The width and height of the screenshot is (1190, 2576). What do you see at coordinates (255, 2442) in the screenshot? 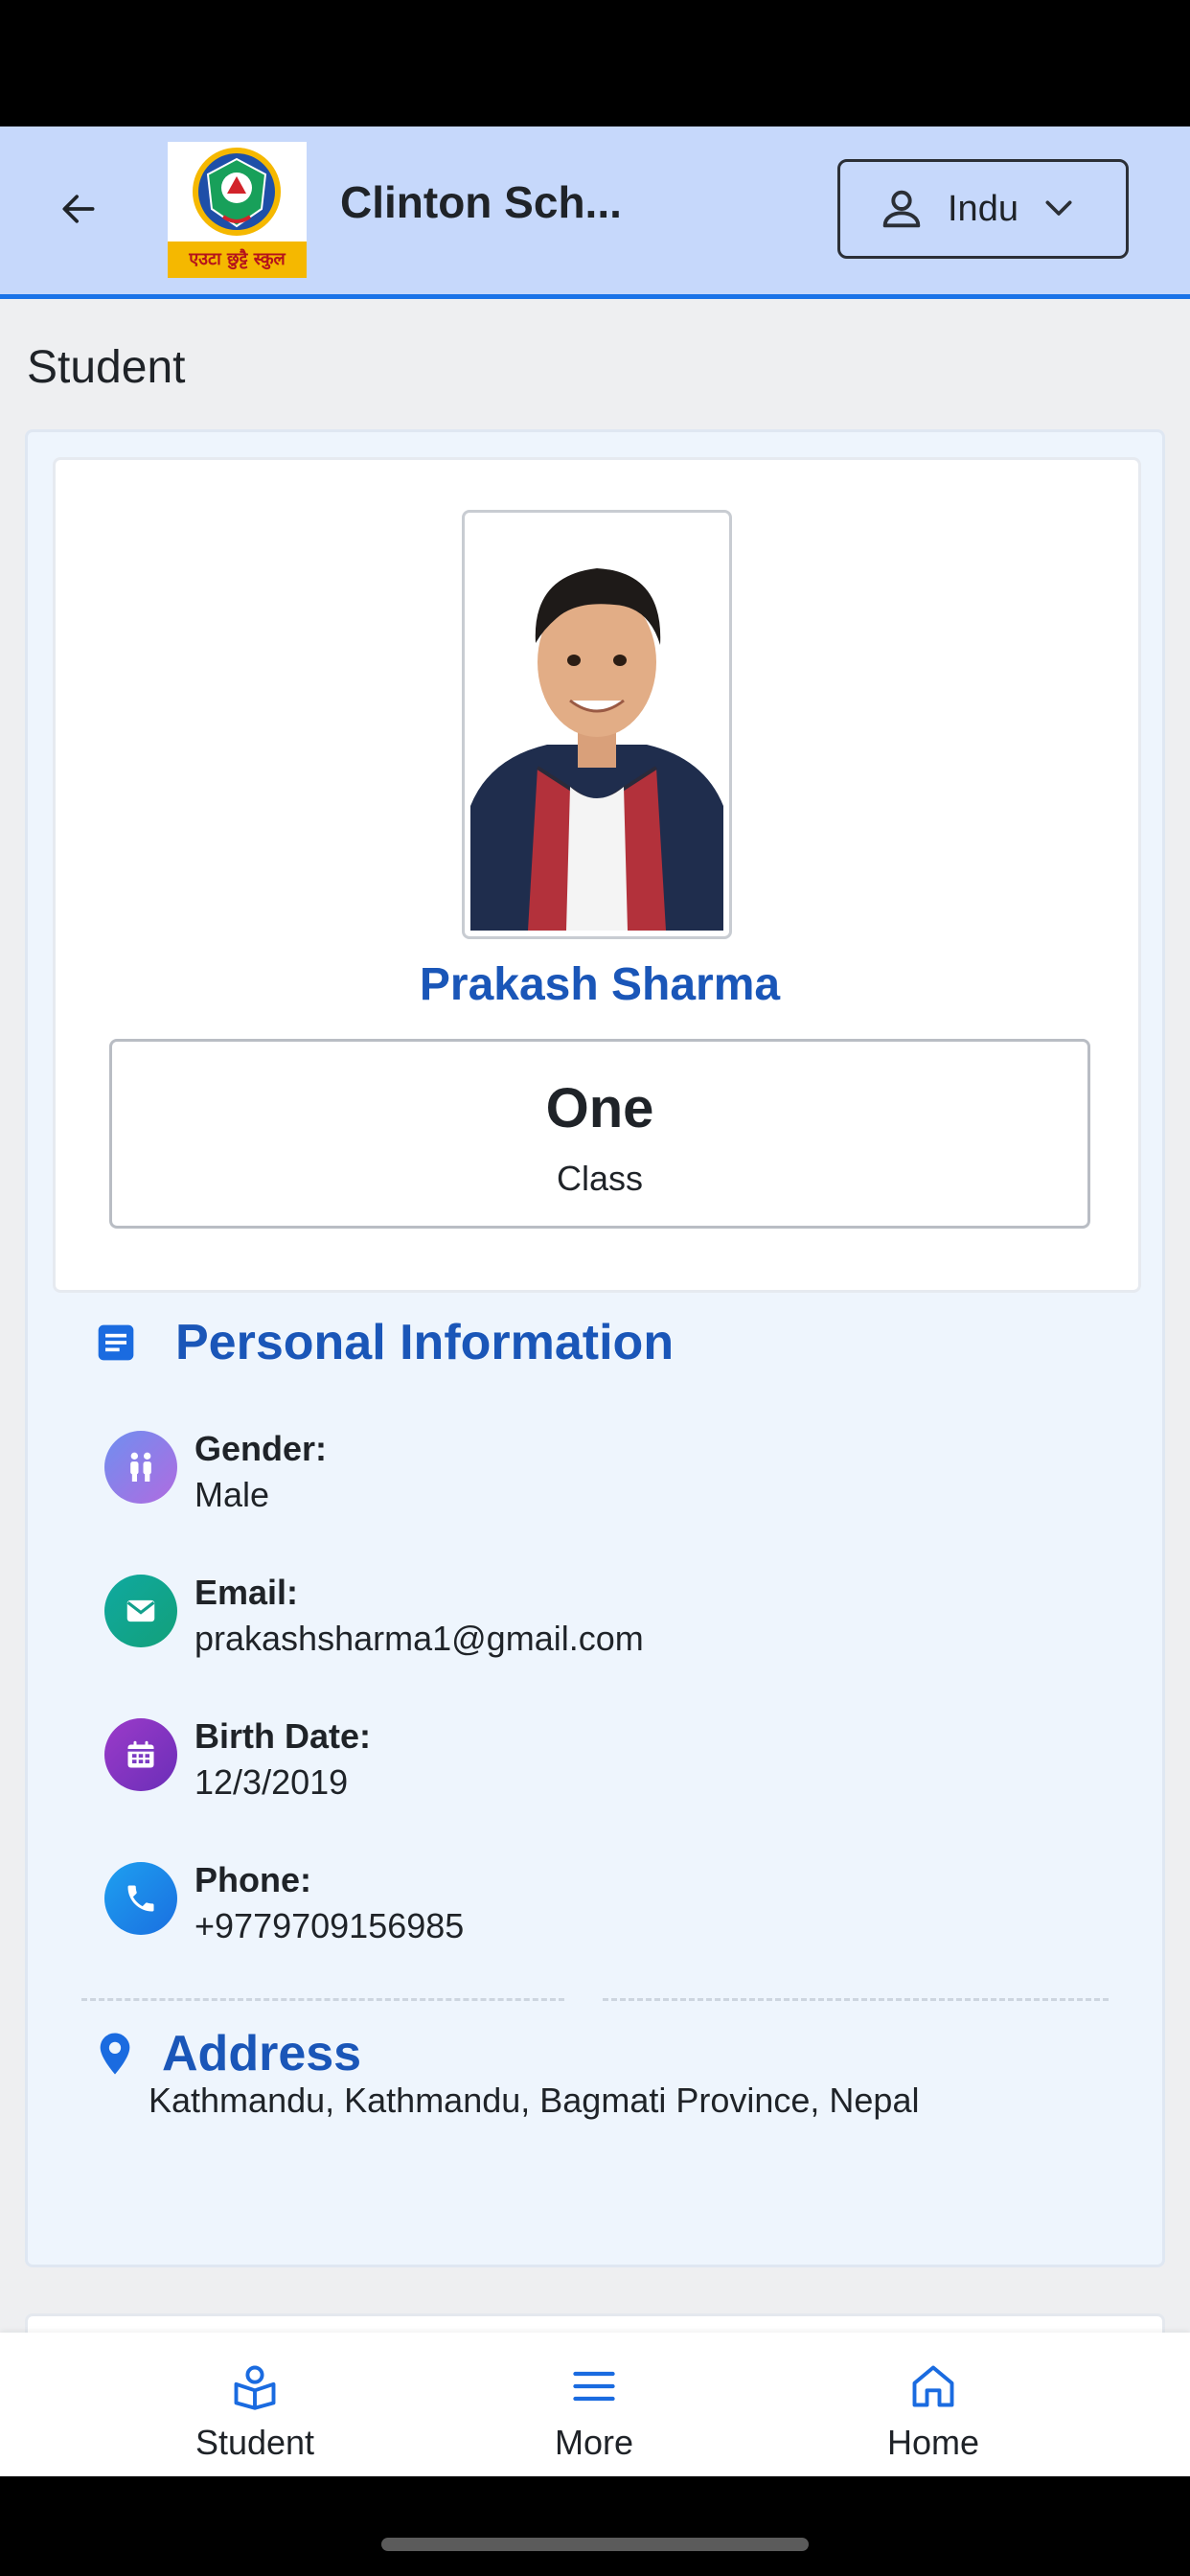
I see `nav-label-student: Student` at bounding box center [255, 2442].